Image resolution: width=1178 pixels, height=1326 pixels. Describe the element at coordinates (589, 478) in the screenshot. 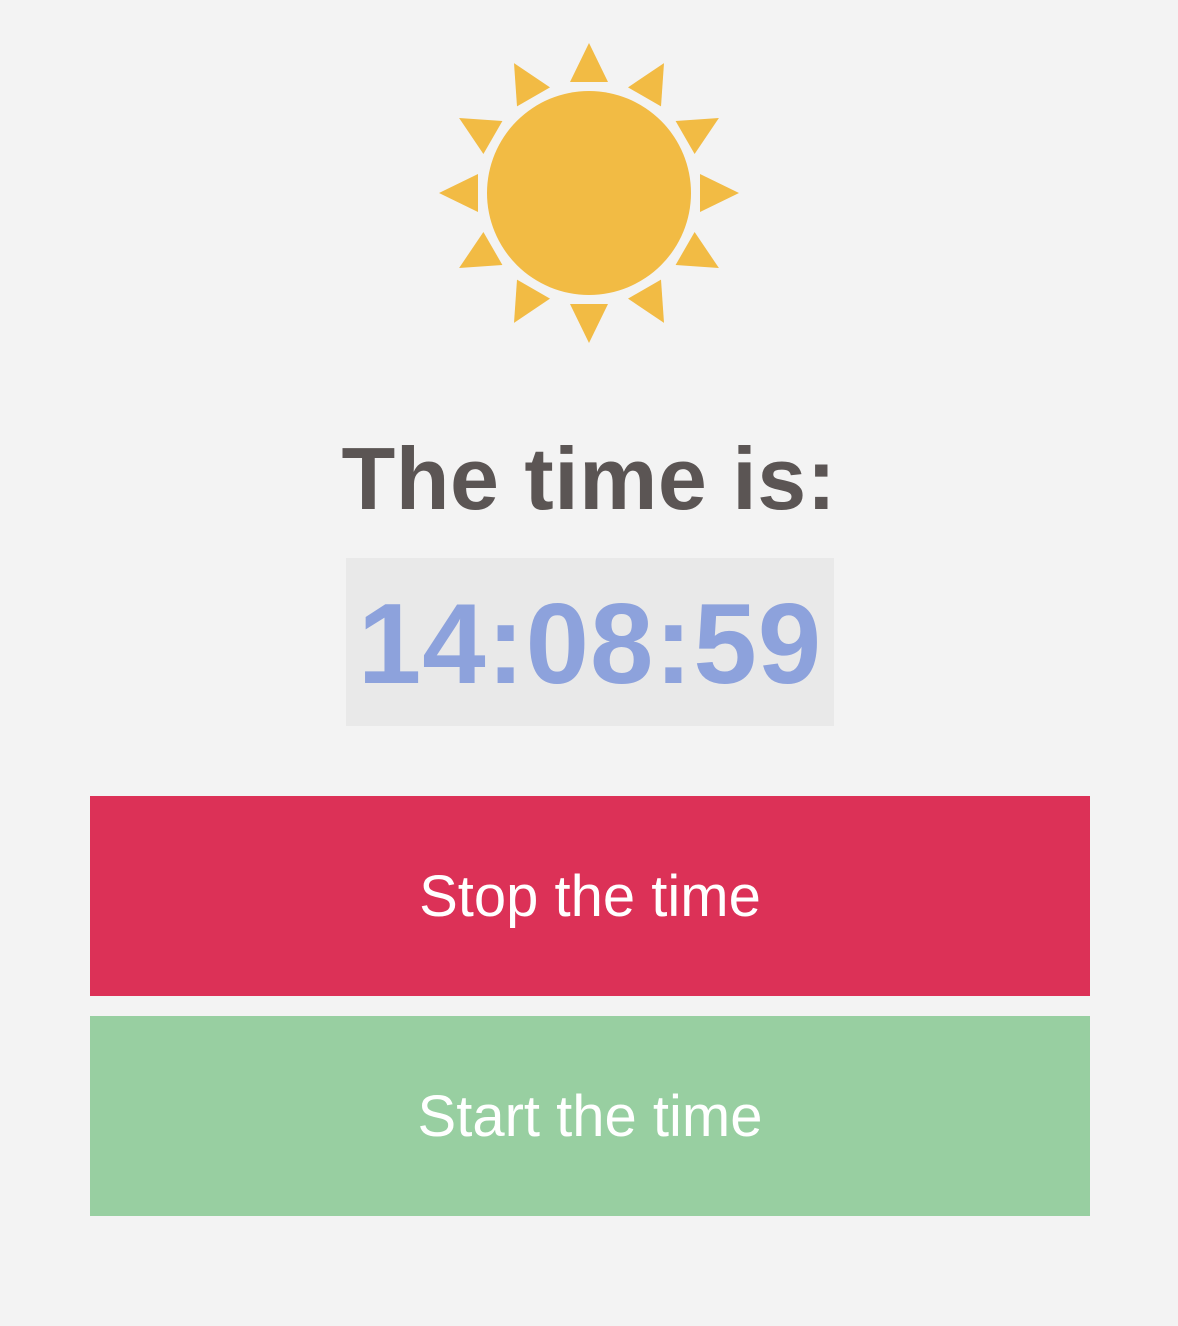

I see `page-title: The time is:` at that location.